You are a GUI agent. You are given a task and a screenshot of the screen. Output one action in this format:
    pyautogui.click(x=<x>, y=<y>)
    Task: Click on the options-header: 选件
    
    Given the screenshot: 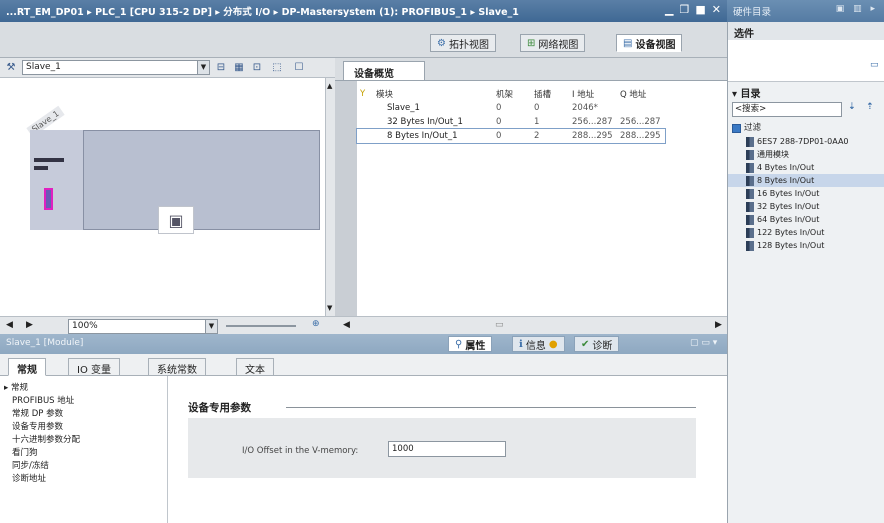 What is the action you would take?
    pyautogui.click(x=806, y=31)
    